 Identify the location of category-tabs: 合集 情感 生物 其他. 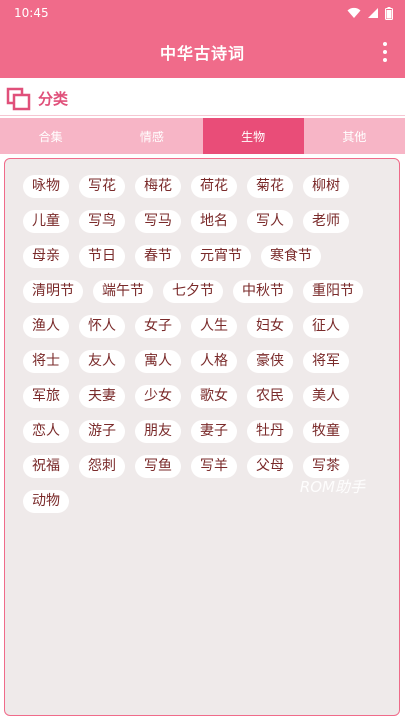
(202, 136).